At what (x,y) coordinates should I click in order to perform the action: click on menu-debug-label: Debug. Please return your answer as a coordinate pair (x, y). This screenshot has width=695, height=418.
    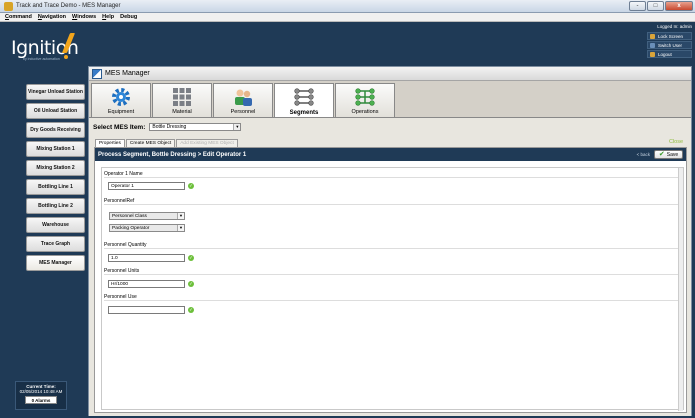
    Looking at the image, I should click on (129, 17).